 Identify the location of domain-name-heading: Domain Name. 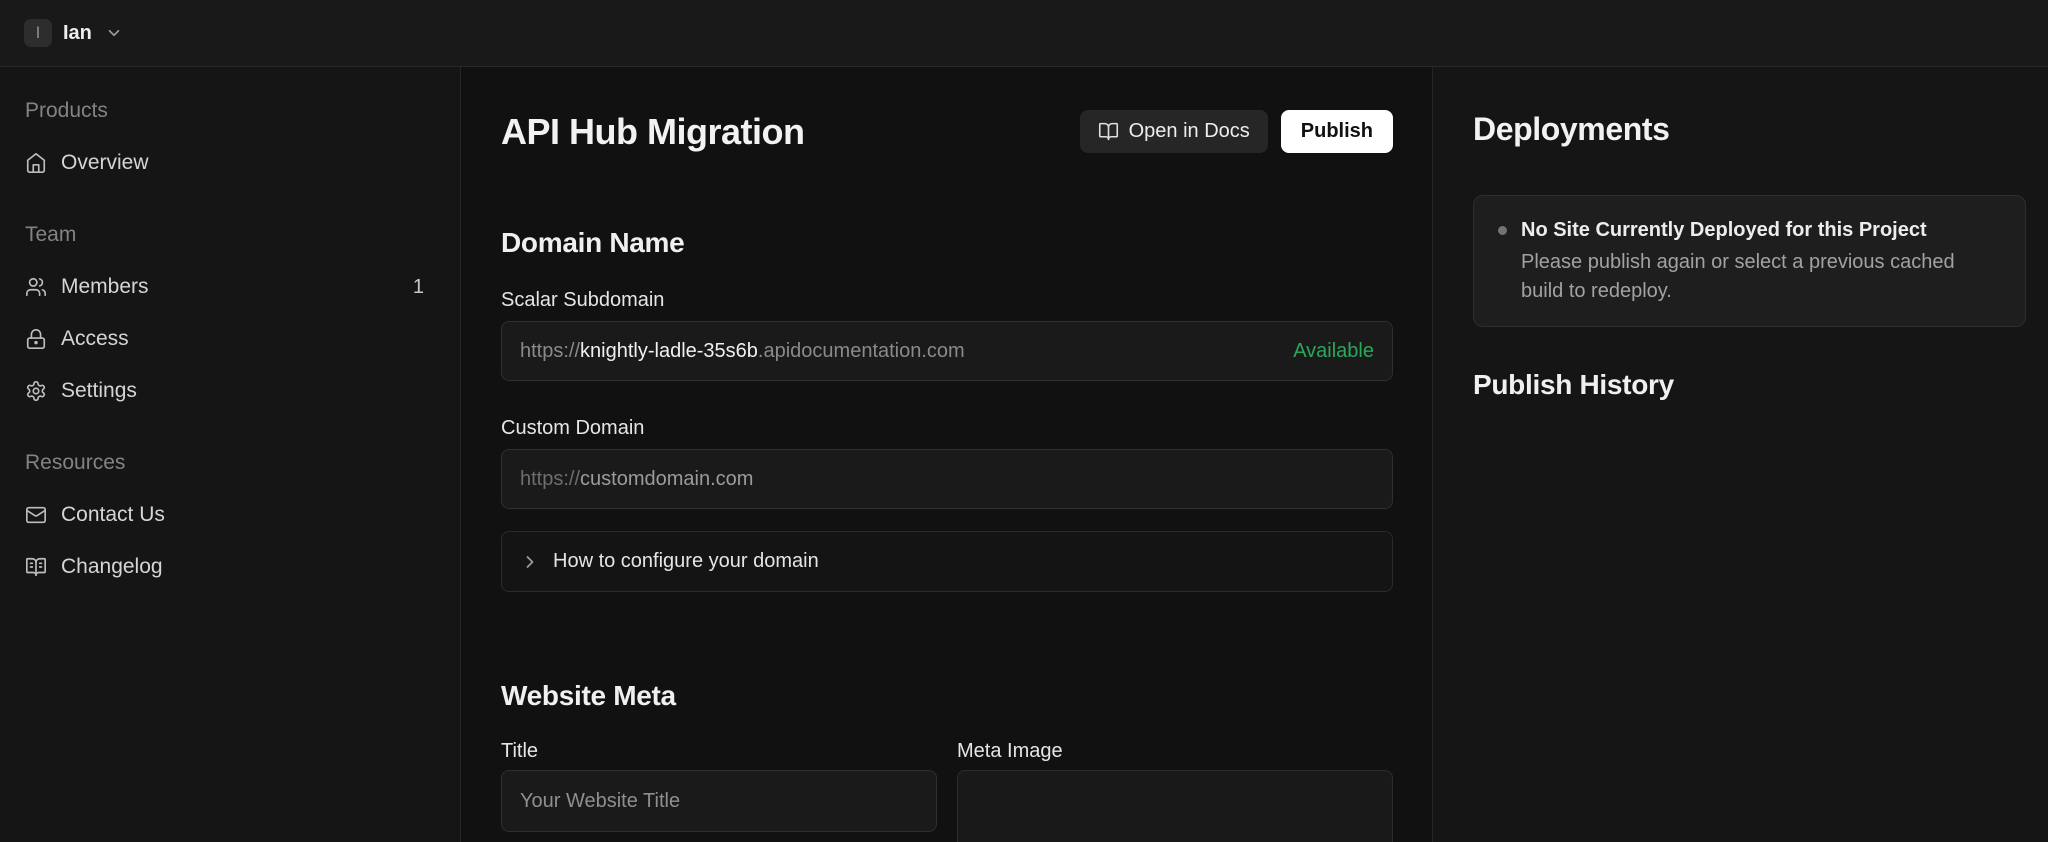
(593, 242).